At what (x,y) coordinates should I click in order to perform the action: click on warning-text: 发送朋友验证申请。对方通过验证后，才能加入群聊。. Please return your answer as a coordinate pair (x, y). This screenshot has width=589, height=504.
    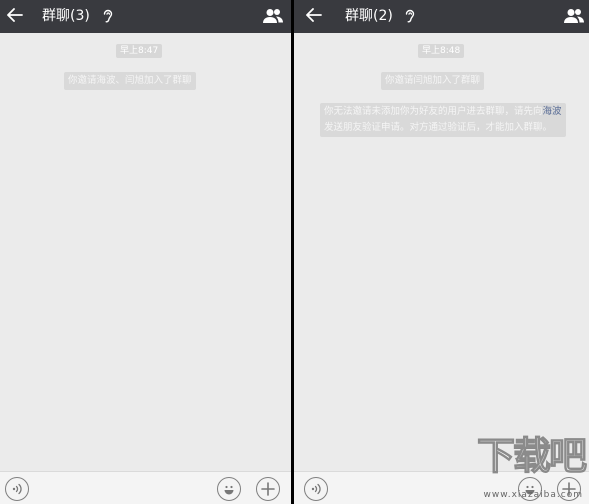
    Looking at the image, I should click on (438, 127).